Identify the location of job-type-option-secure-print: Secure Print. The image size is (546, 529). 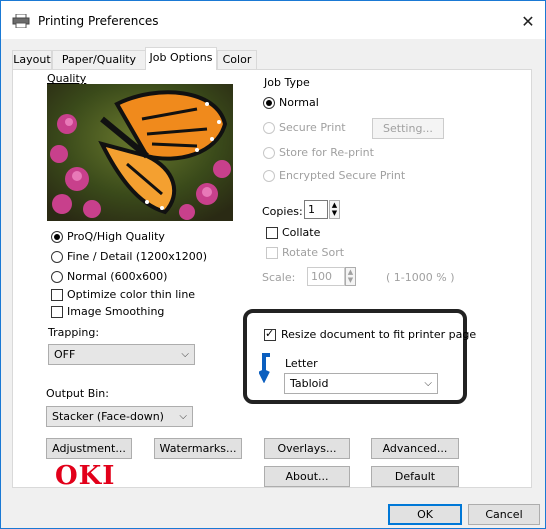
(312, 127).